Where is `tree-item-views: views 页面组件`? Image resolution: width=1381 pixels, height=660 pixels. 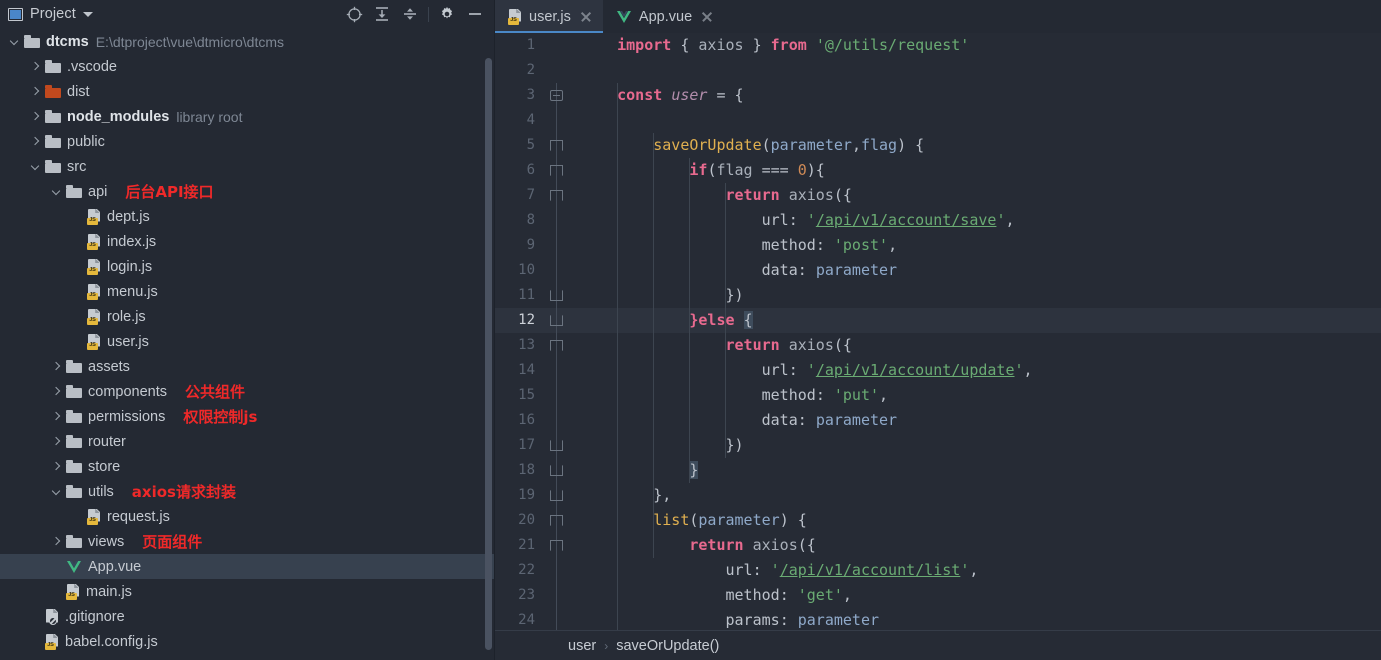 tree-item-views: views 页面组件 is located at coordinates (247, 541).